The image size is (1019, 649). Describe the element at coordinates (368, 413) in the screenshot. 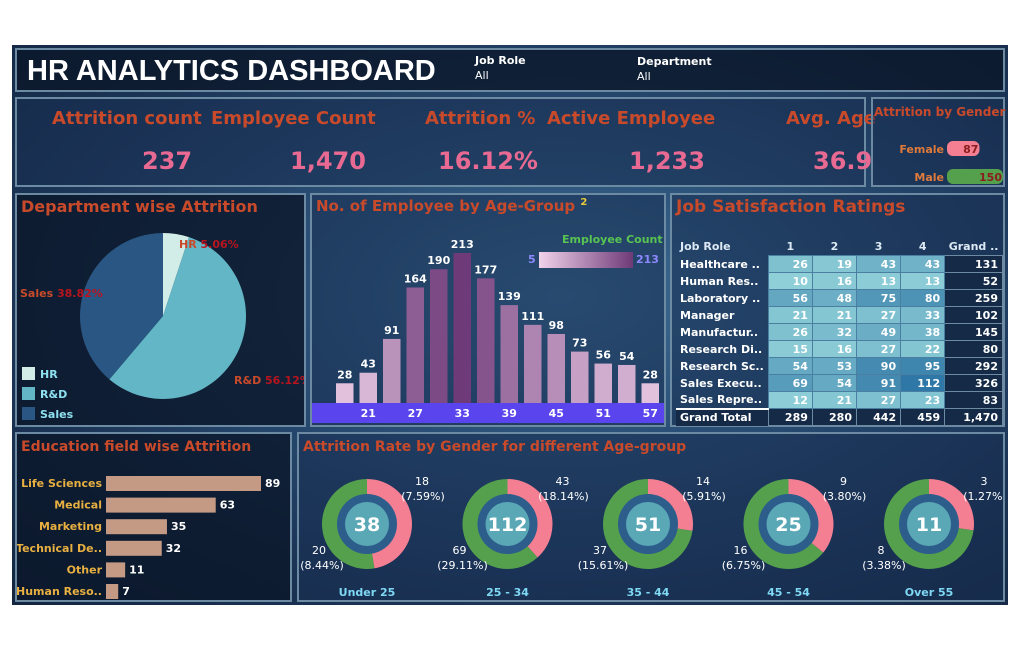

I see `age-tick-label: 21` at that location.